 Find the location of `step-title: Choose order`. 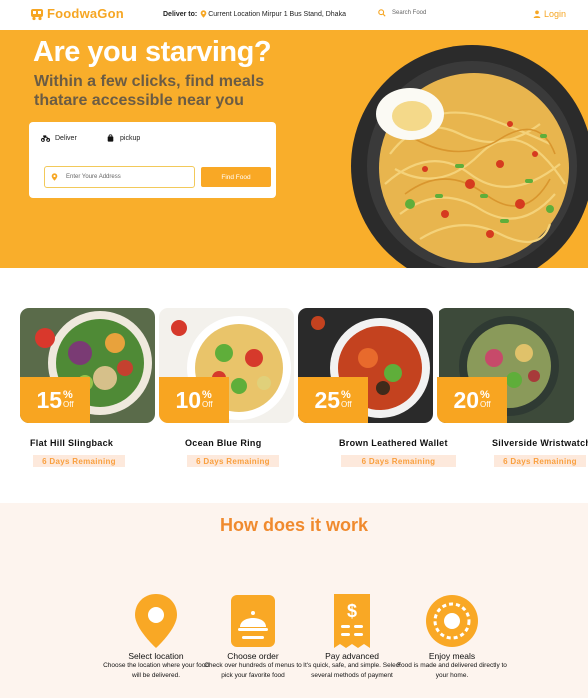

step-title: Choose order is located at coordinates (253, 656).